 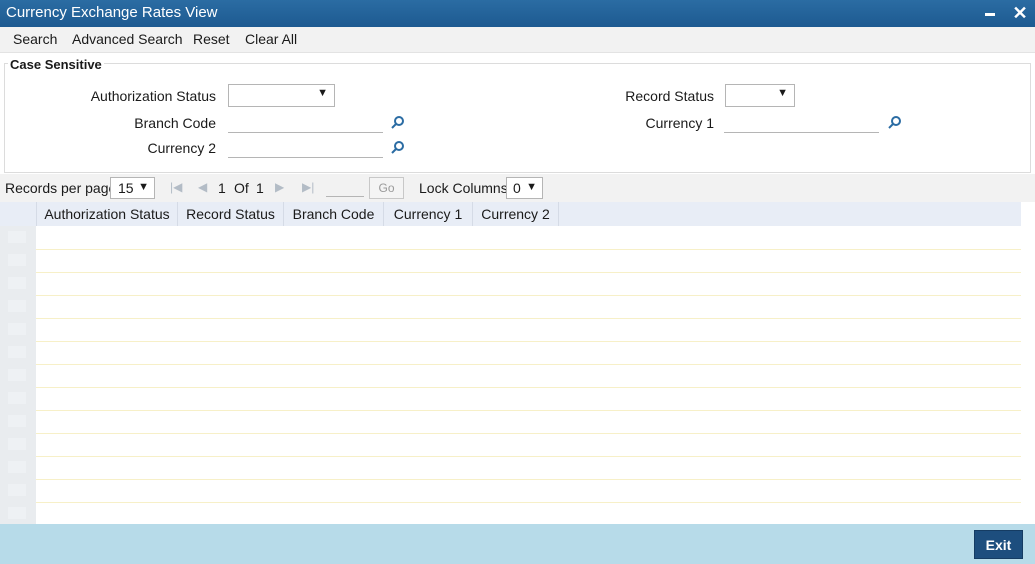 I want to click on next-page-icon: ▶, so click(x=279, y=187).